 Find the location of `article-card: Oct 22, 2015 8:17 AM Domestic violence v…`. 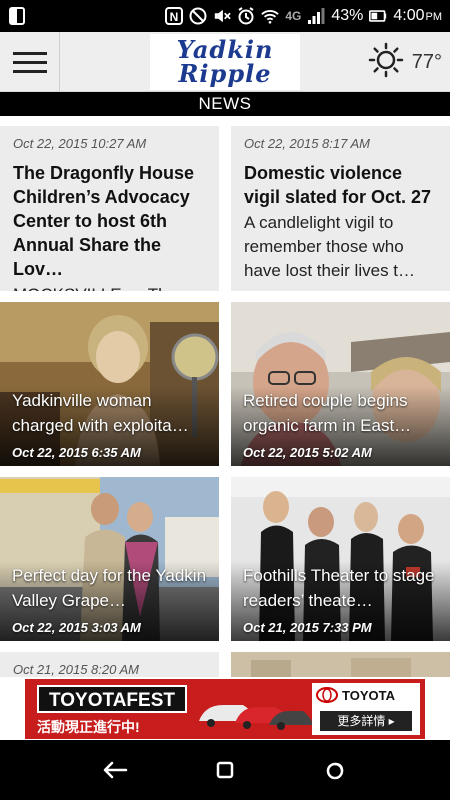

article-card: Oct 22, 2015 8:17 AM Domestic violence v… is located at coordinates (340, 208).